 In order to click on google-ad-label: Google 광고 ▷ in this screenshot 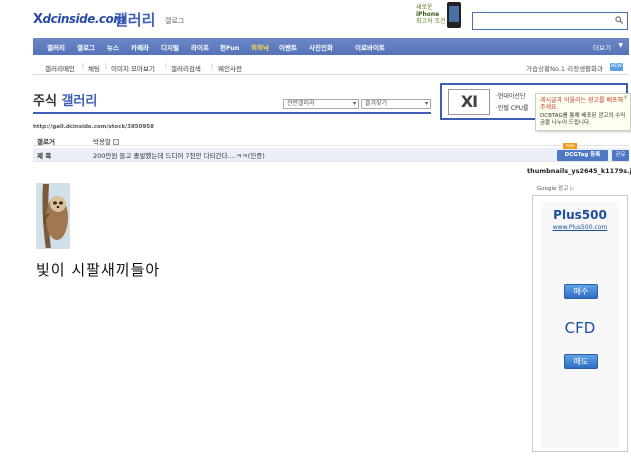, I will do `click(555, 188)`.